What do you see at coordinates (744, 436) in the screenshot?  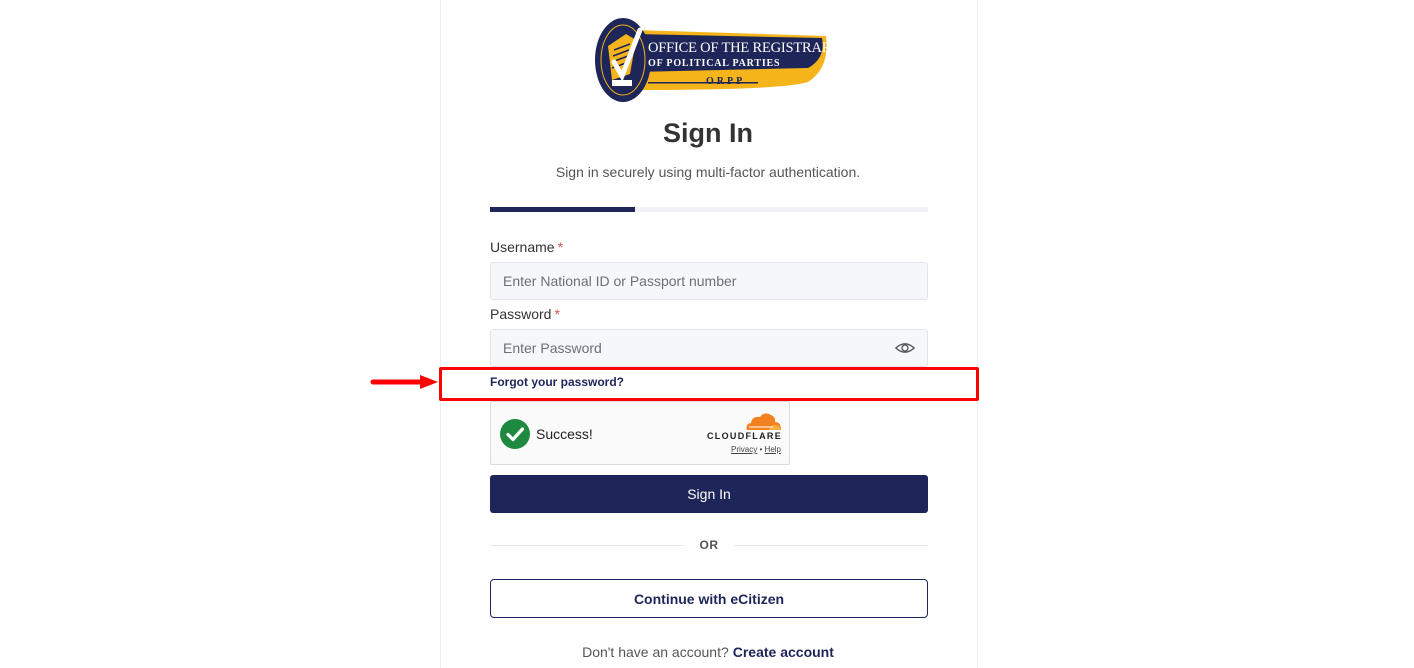 I see `cloudflare-brand: CLOUDFLARE` at bounding box center [744, 436].